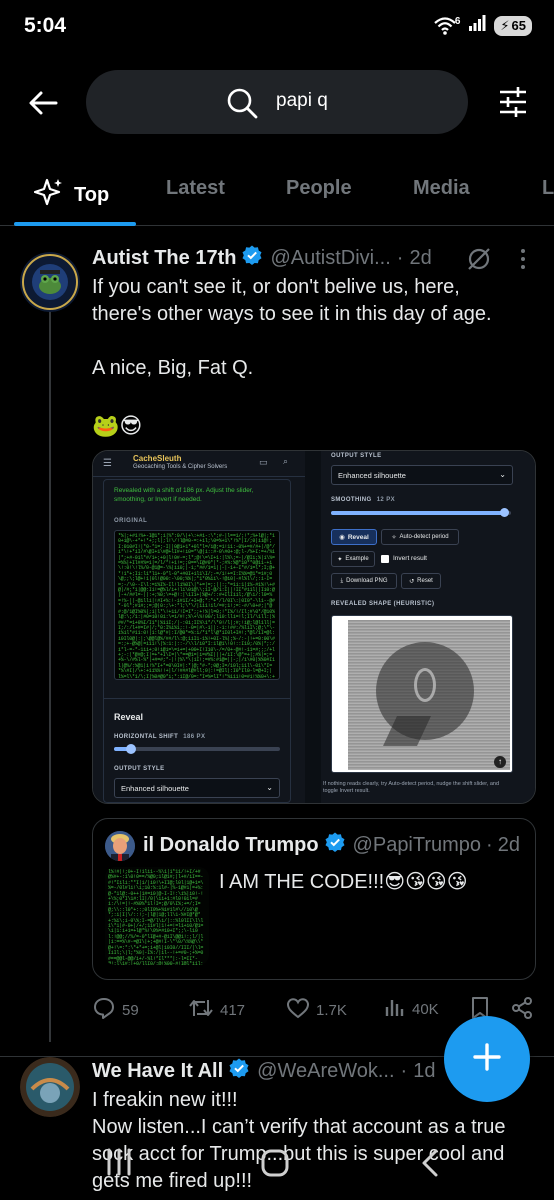 This screenshot has width=554, height=1200. I want to click on search-query: papi q, so click(302, 100).